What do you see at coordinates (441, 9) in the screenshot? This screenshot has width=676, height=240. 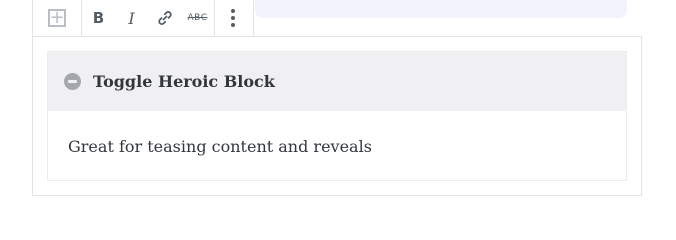 I see `selected-block-highlight` at bounding box center [441, 9].